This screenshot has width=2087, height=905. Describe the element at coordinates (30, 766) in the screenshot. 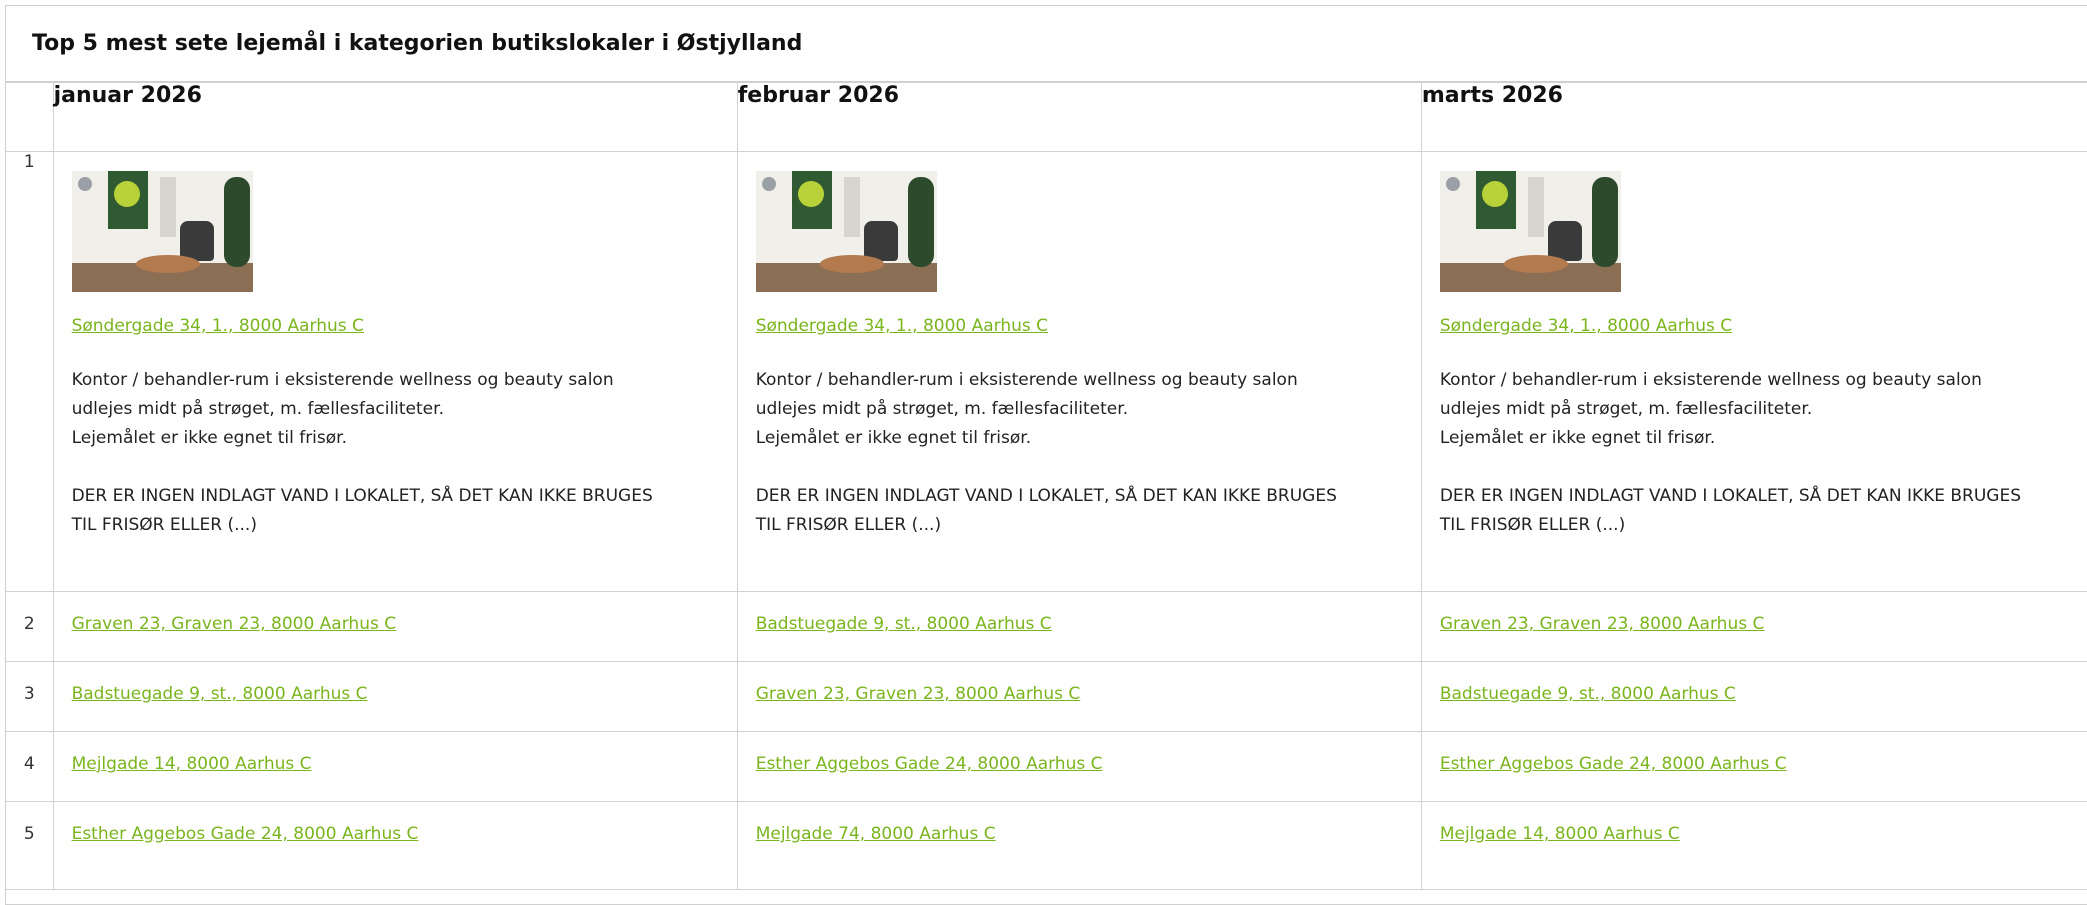

I see `rank-number: 4` at that location.